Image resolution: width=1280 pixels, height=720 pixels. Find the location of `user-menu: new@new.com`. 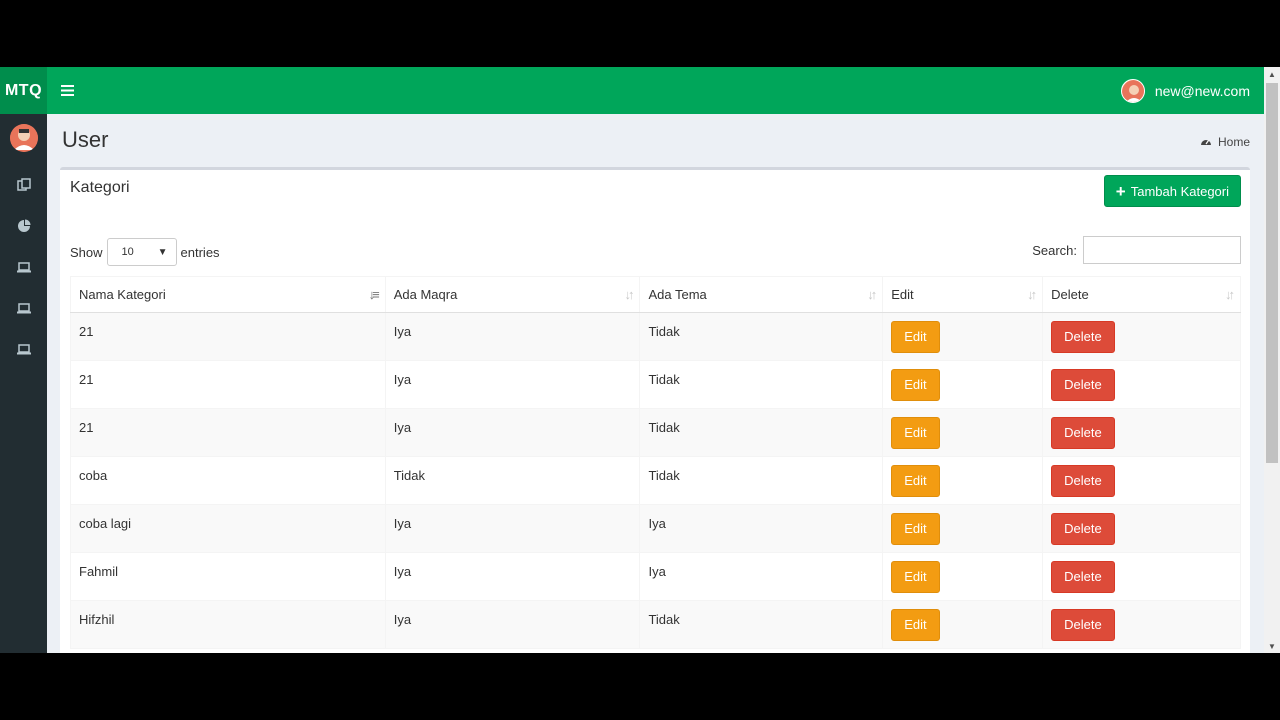

user-menu: new@new.com is located at coordinates (1192, 90).